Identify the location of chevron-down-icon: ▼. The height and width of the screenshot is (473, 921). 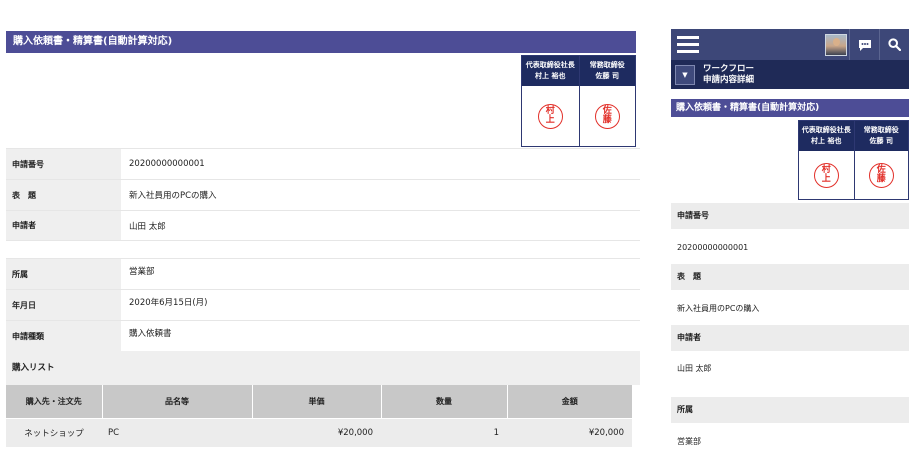
(685, 74).